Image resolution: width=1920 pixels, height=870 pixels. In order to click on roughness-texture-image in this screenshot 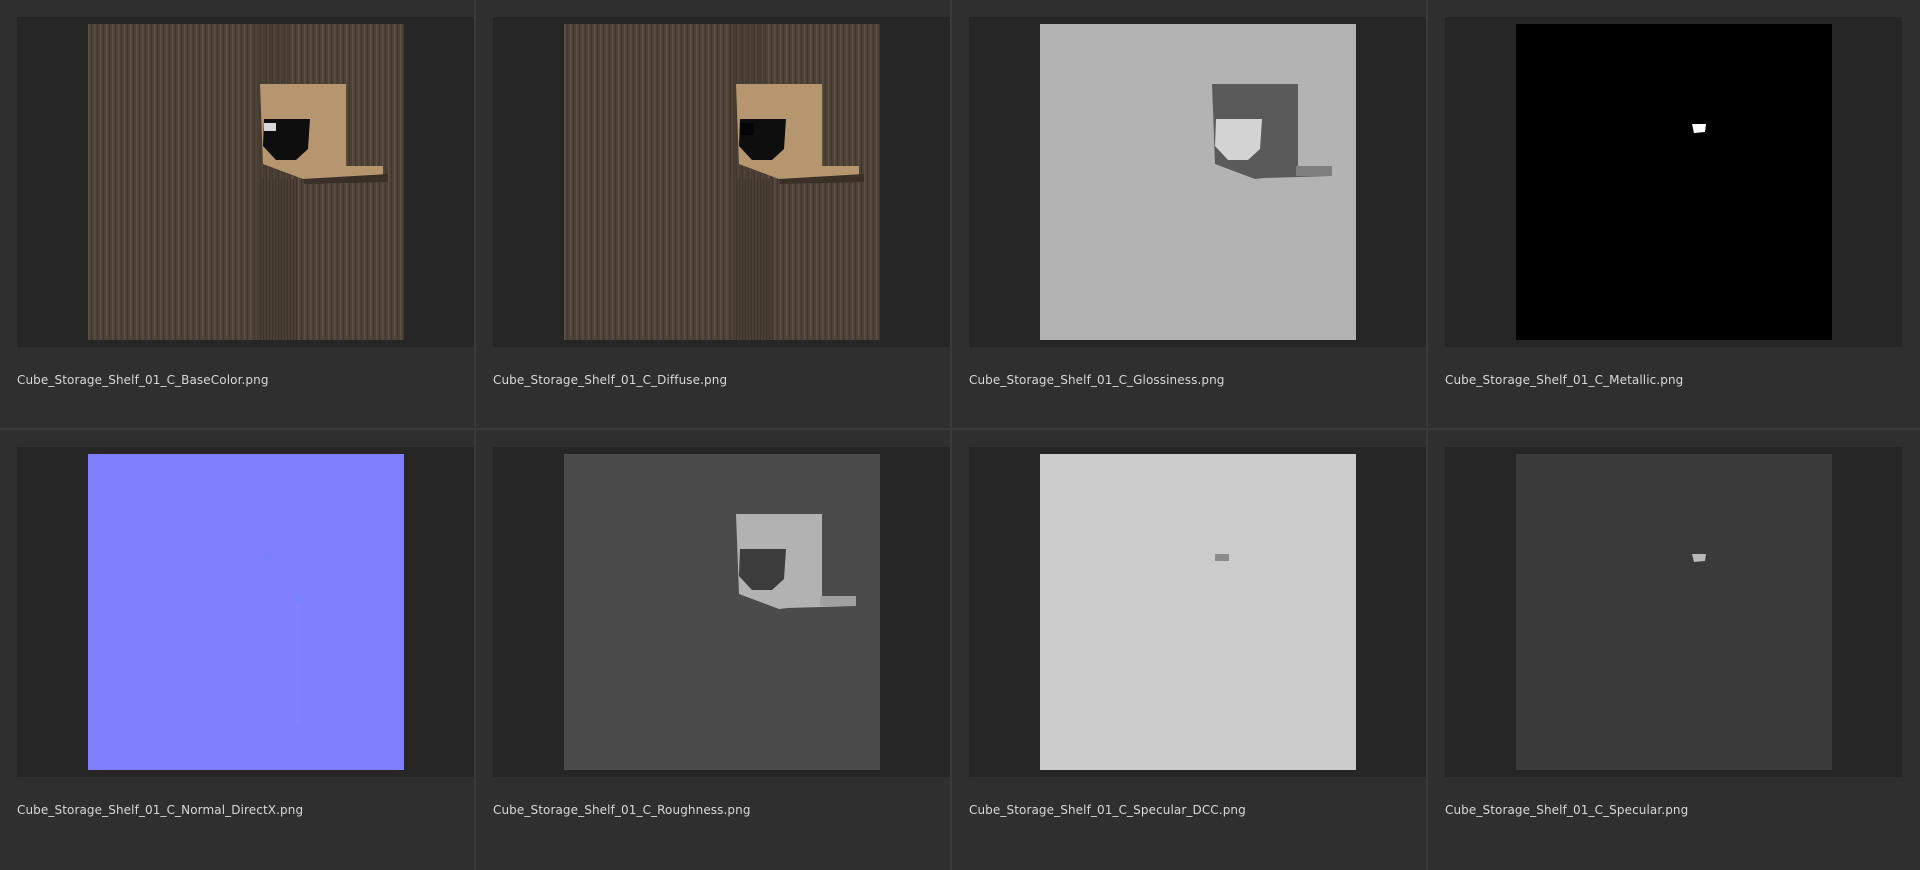, I will do `click(722, 612)`.